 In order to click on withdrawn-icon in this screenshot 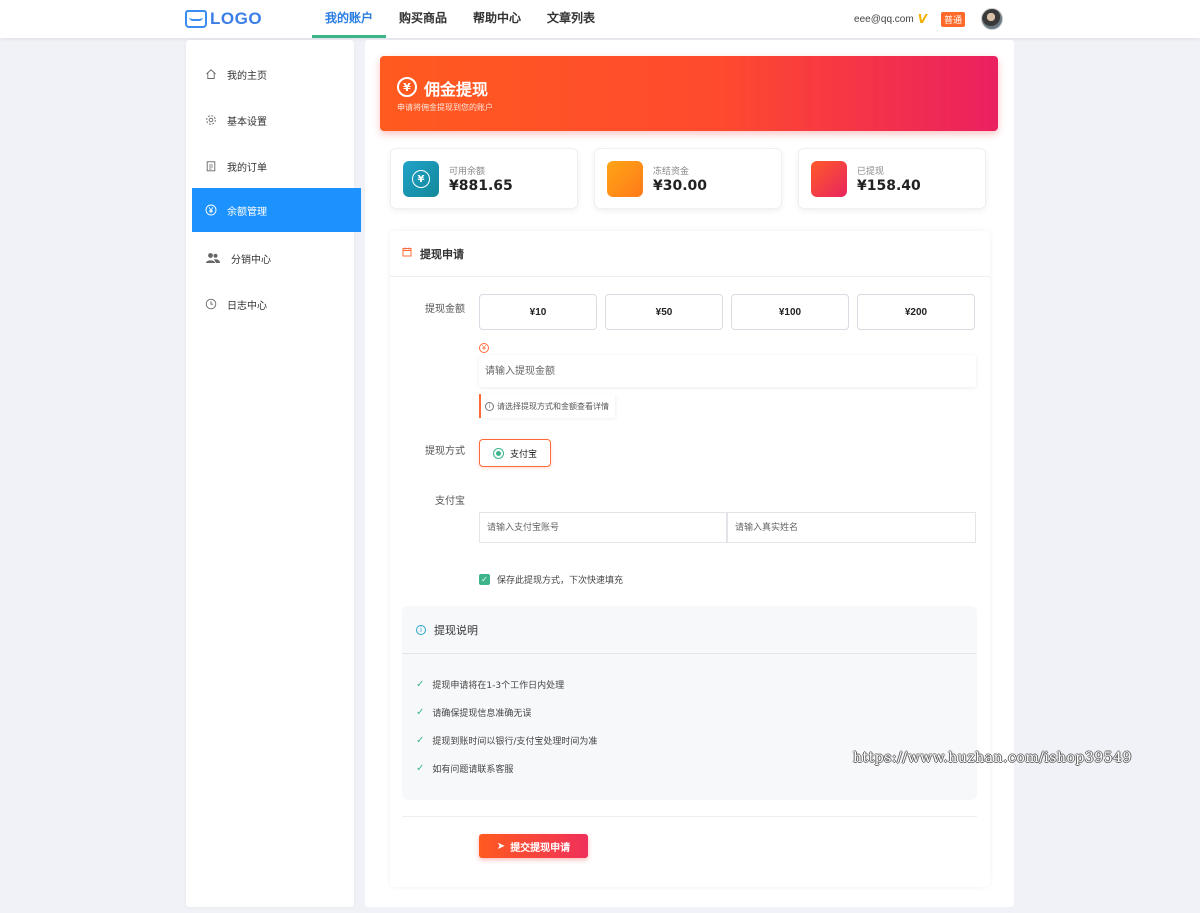, I will do `click(829, 179)`.